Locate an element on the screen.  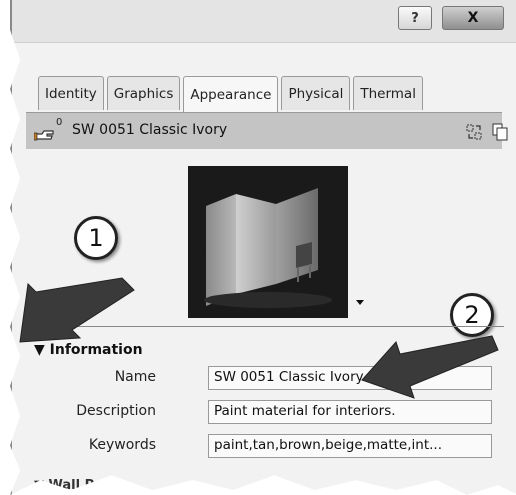
preview-dropdown-icon is located at coordinates (360, 302).